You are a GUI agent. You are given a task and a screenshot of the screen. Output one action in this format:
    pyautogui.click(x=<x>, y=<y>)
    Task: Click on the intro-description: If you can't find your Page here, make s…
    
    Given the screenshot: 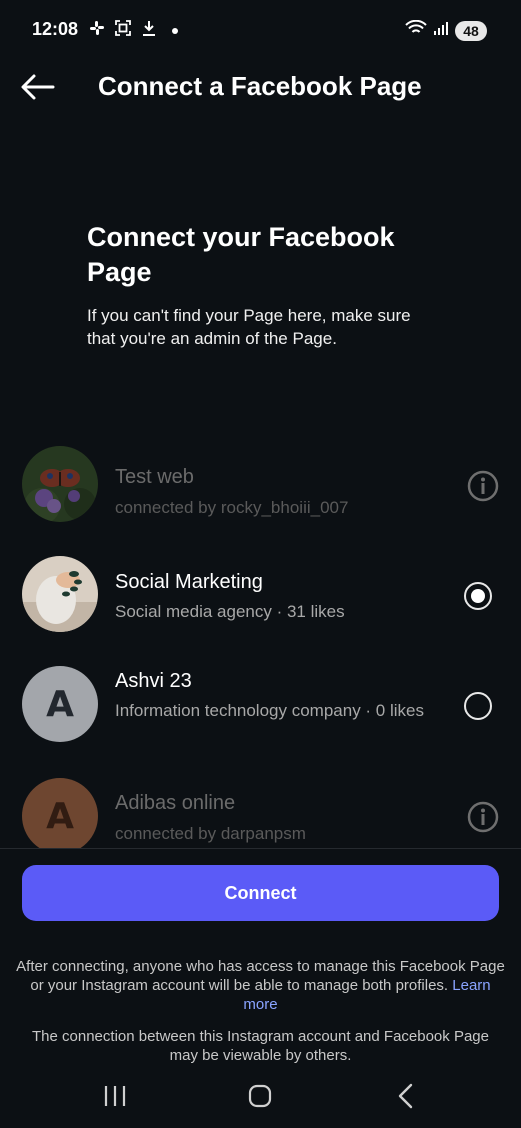 What is the action you would take?
    pyautogui.click(x=249, y=327)
    